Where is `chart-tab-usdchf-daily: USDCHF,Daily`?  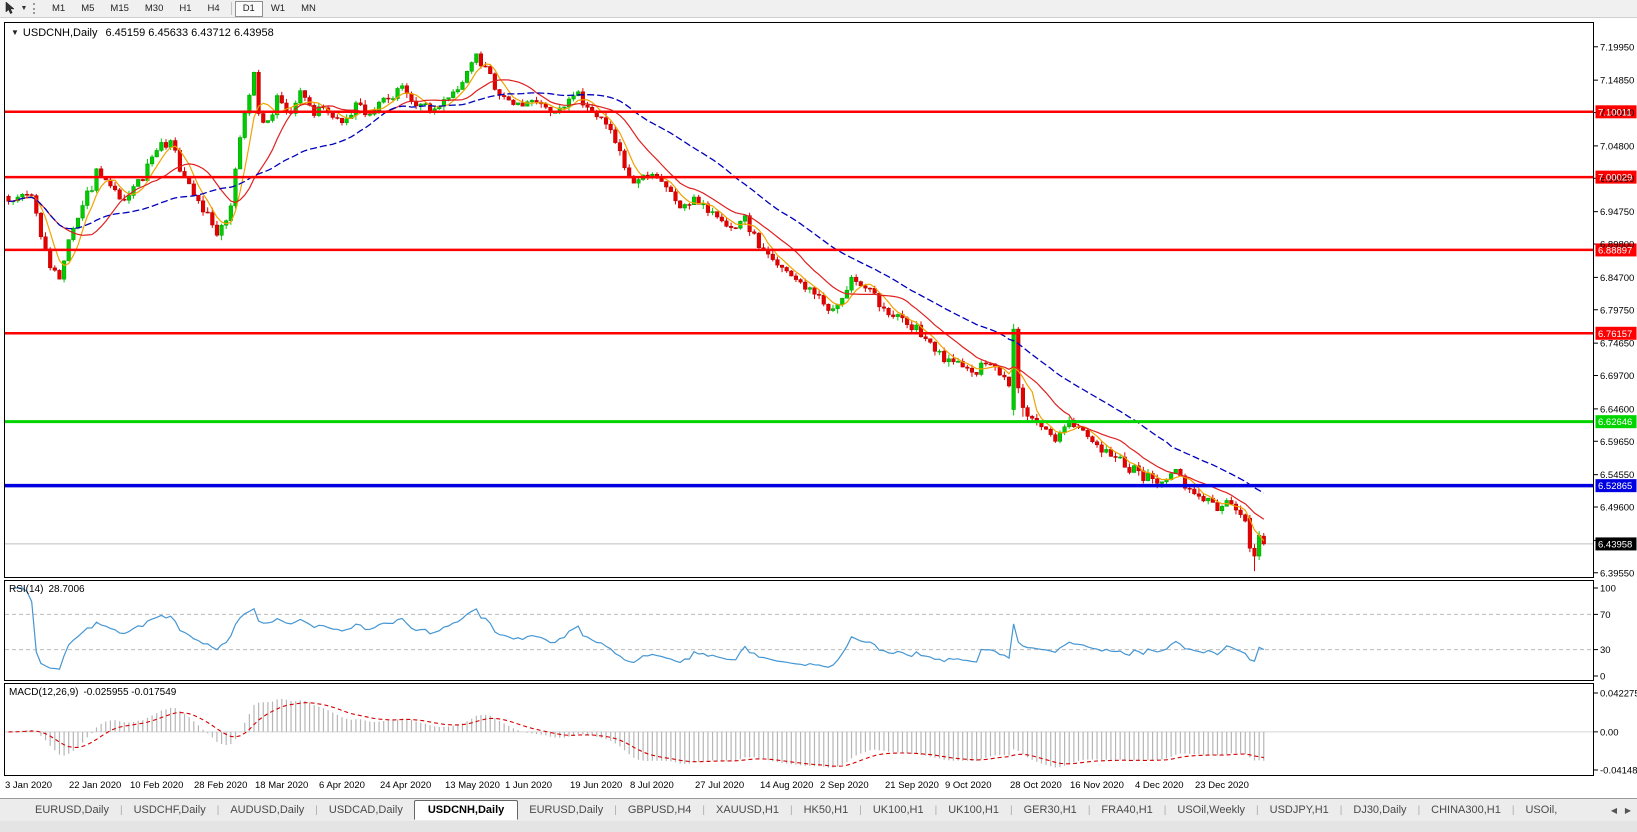 chart-tab-usdchf-daily: USDCHF,Daily is located at coordinates (170, 810).